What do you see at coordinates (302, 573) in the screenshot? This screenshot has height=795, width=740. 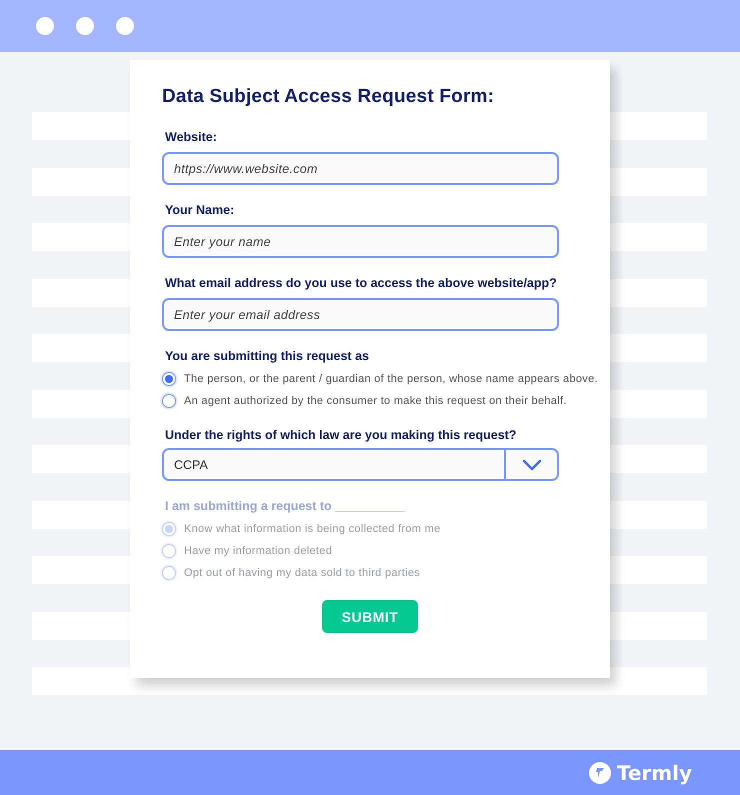 I see `option-label: Opt out of having my data sold to third parties` at bounding box center [302, 573].